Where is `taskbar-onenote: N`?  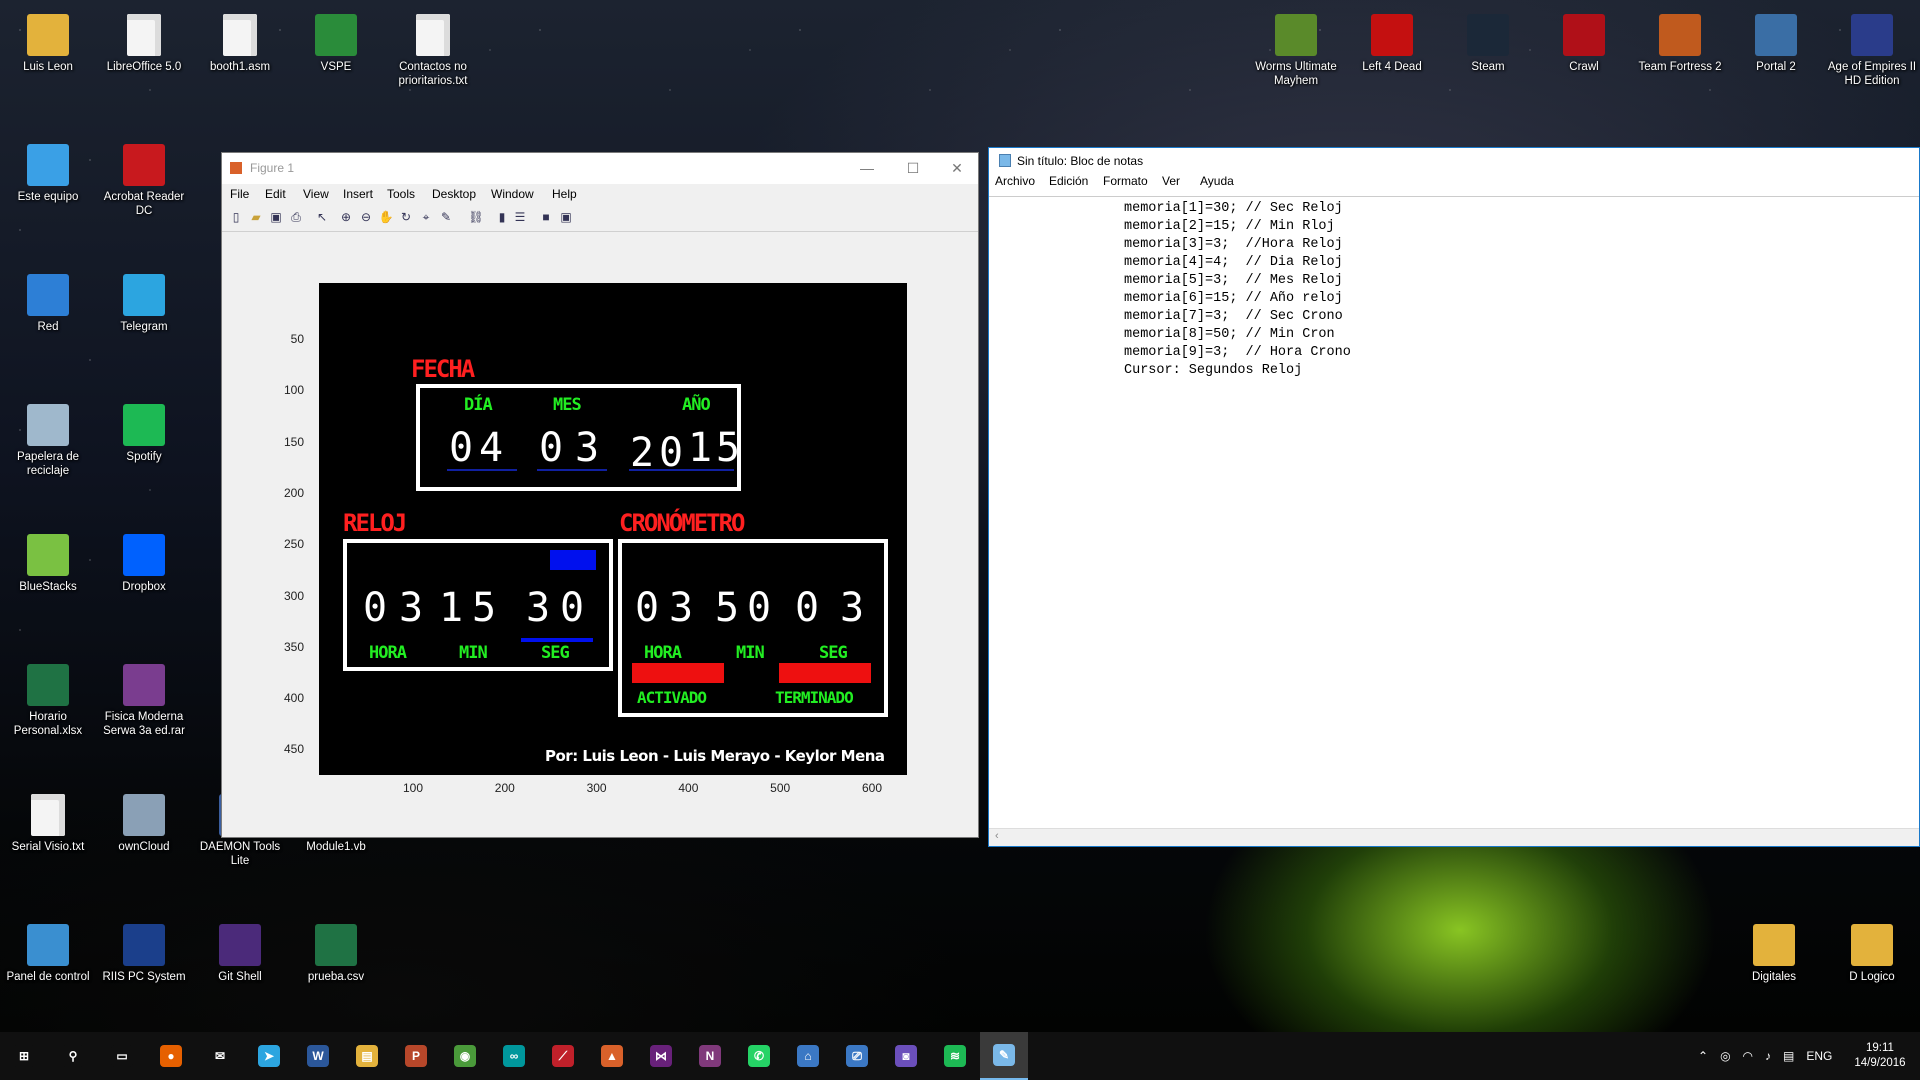
taskbar-onenote: N is located at coordinates (710, 1056).